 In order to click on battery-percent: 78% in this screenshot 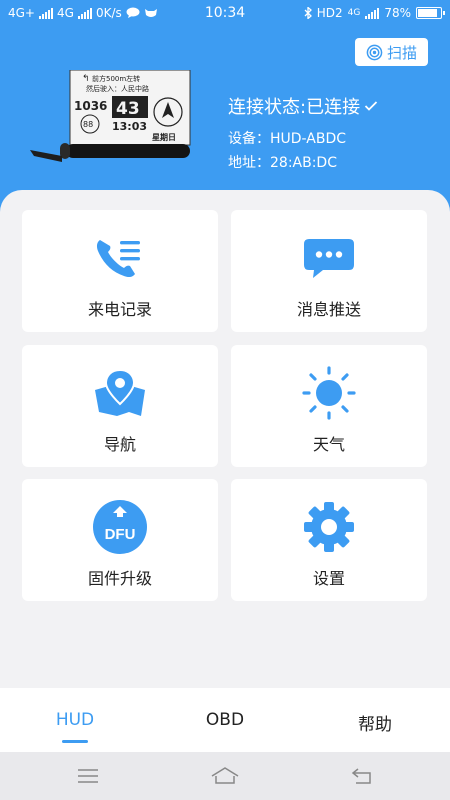, I will do `click(397, 13)`.